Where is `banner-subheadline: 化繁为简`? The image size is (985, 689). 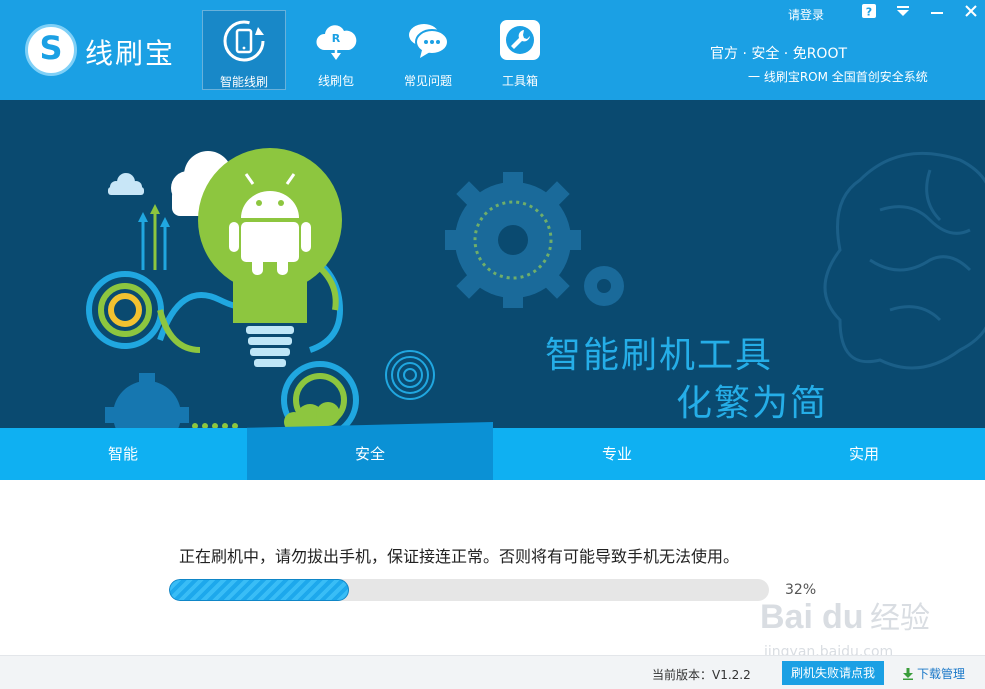 banner-subheadline: 化繁为简 is located at coordinates (752, 403).